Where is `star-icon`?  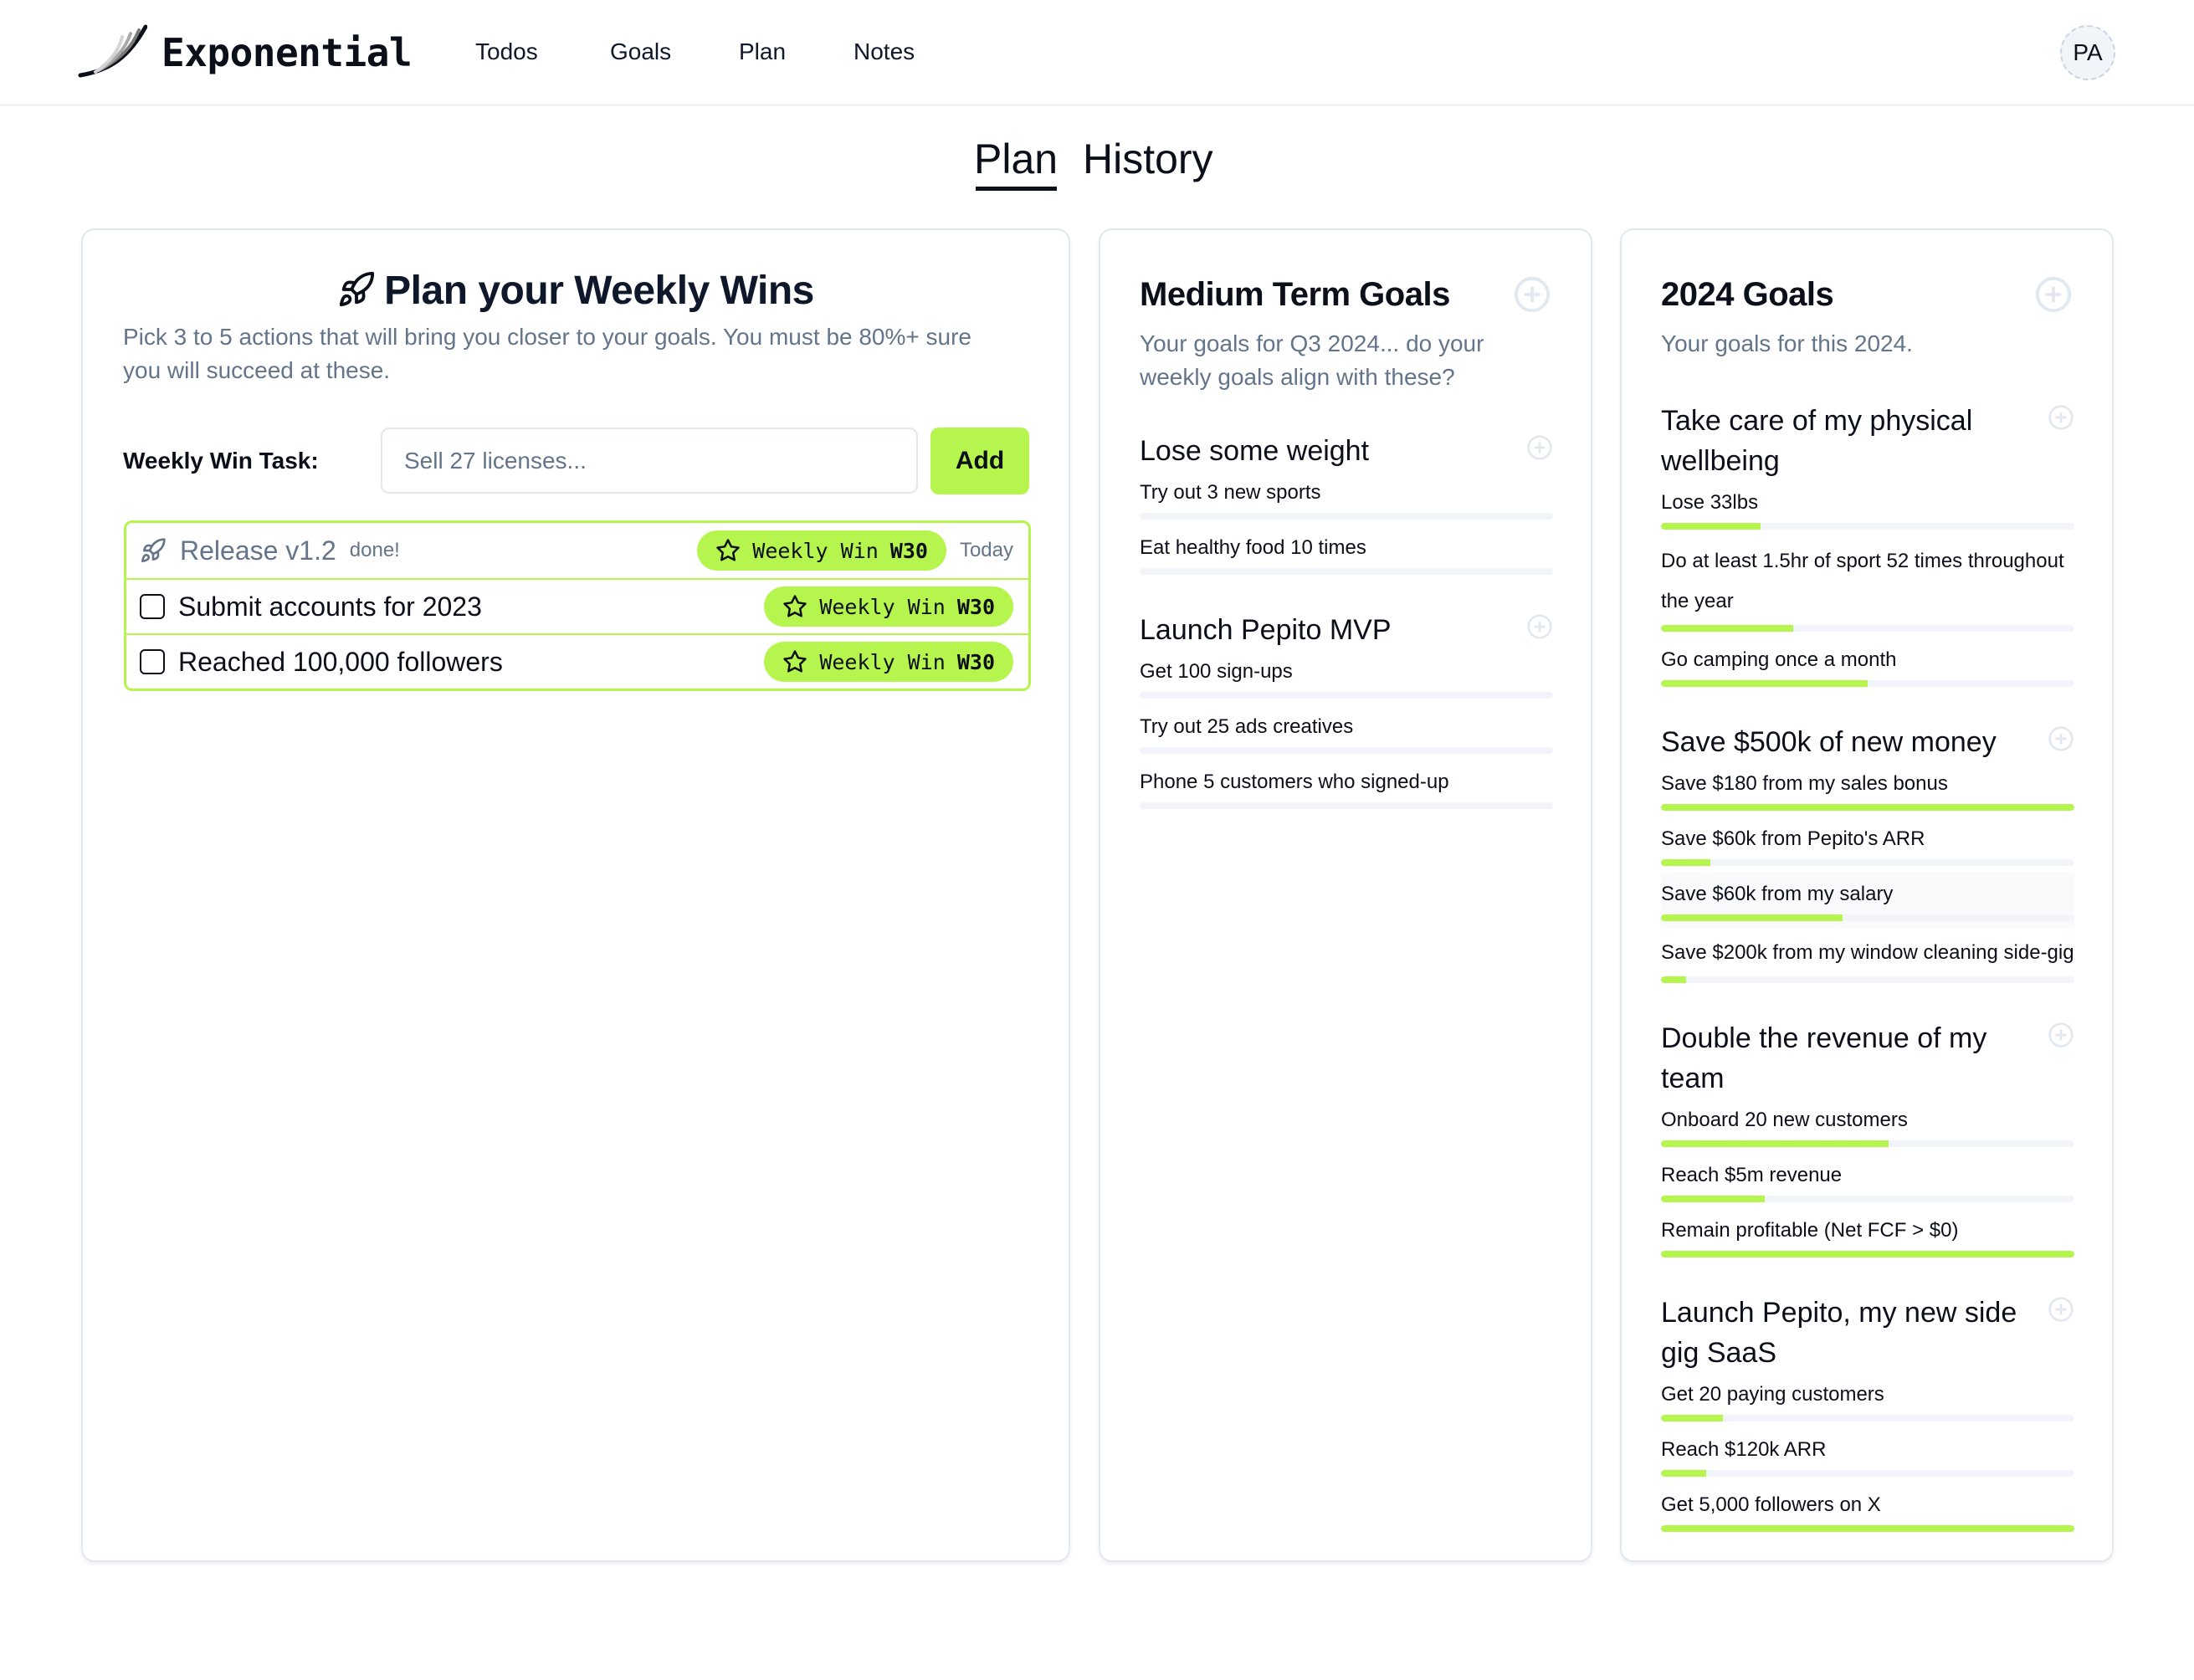 star-icon is located at coordinates (795, 606).